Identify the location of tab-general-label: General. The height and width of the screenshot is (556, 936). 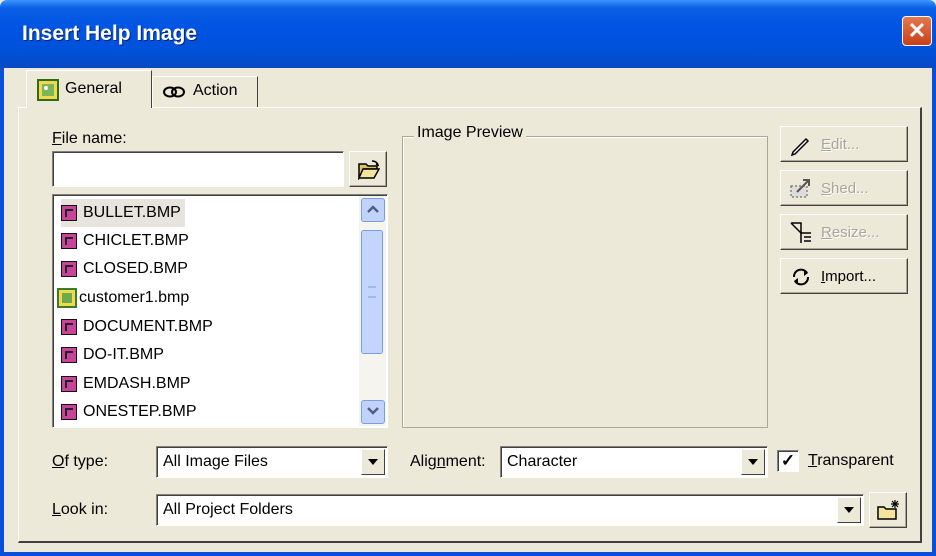
(93, 88).